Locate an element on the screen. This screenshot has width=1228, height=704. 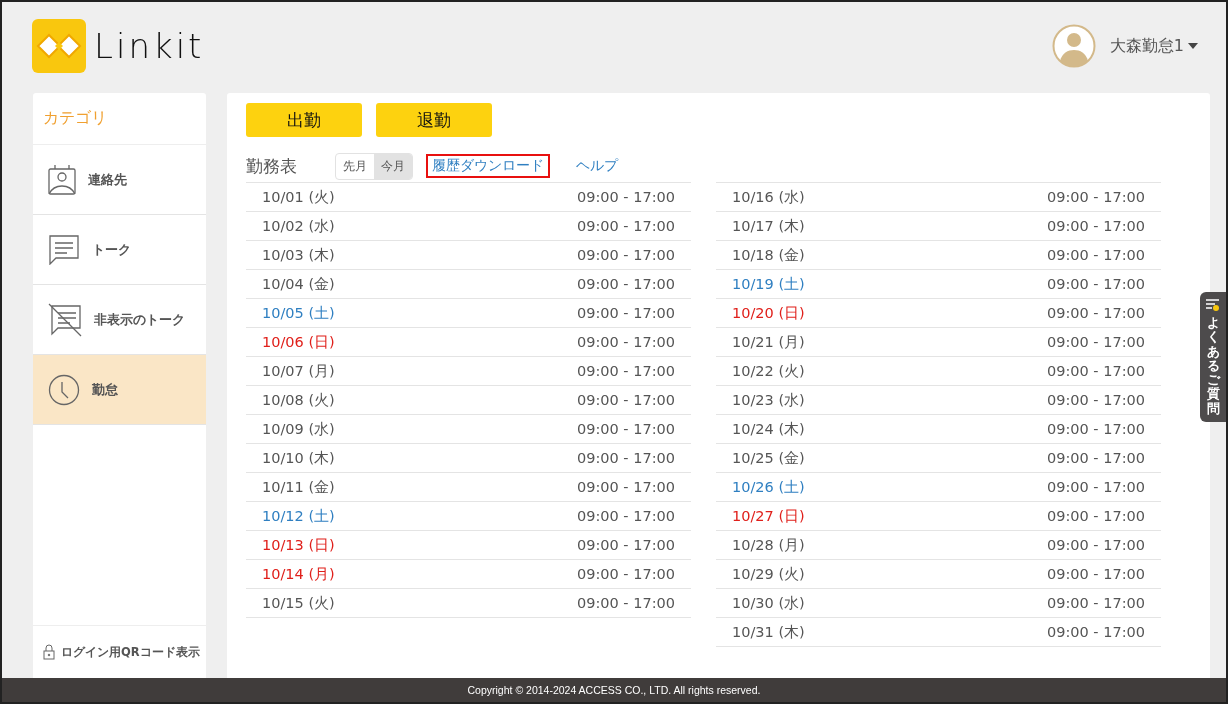
date-cell: 10/30 (水) is located at coordinates (768, 603).